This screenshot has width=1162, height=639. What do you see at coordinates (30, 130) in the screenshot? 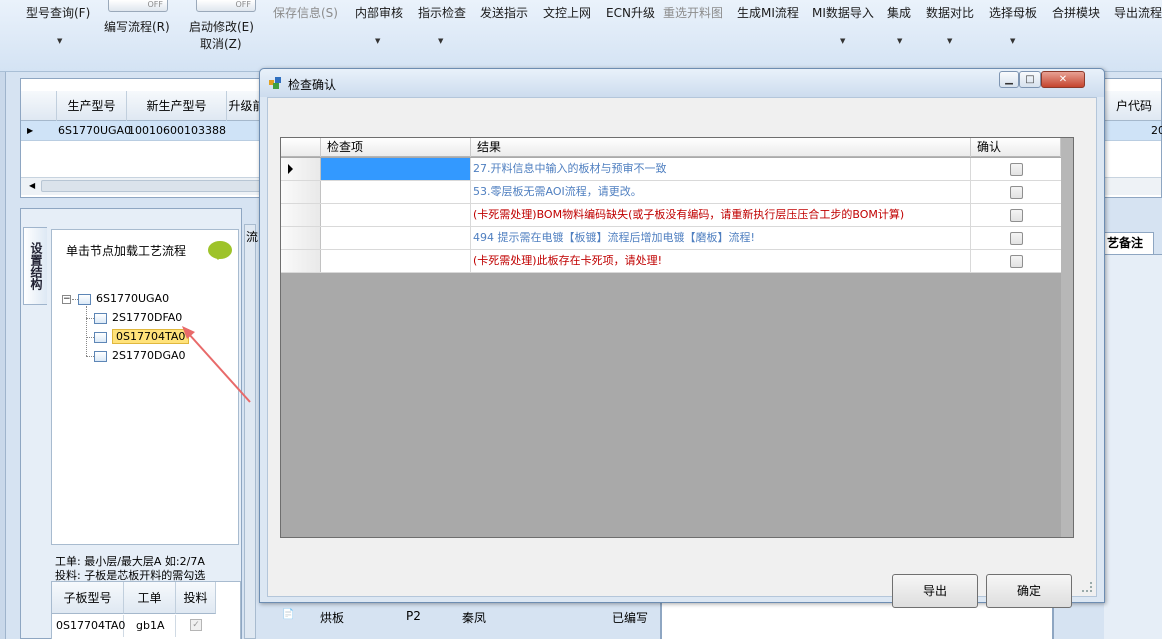
I see `row-pointer-icon: ▶` at bounding box center [30, 130].